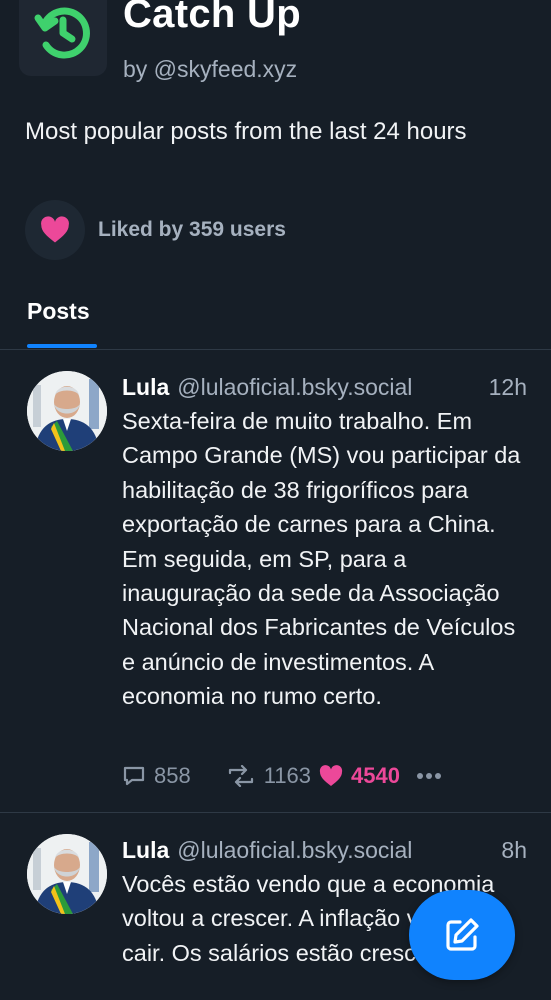 The height and width of the screenshot is (1000, 551). I want to click on repost-button: 1163, so click(268, 776).